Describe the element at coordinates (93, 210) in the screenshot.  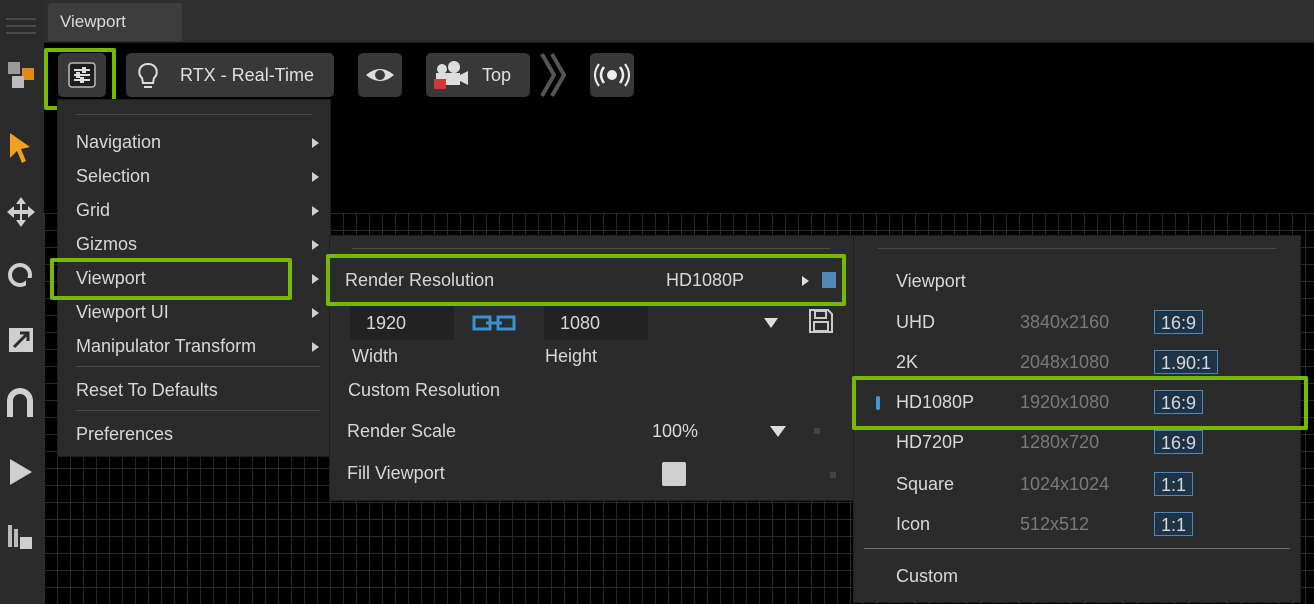
I see `menu-item-grid: Grid` at that location.